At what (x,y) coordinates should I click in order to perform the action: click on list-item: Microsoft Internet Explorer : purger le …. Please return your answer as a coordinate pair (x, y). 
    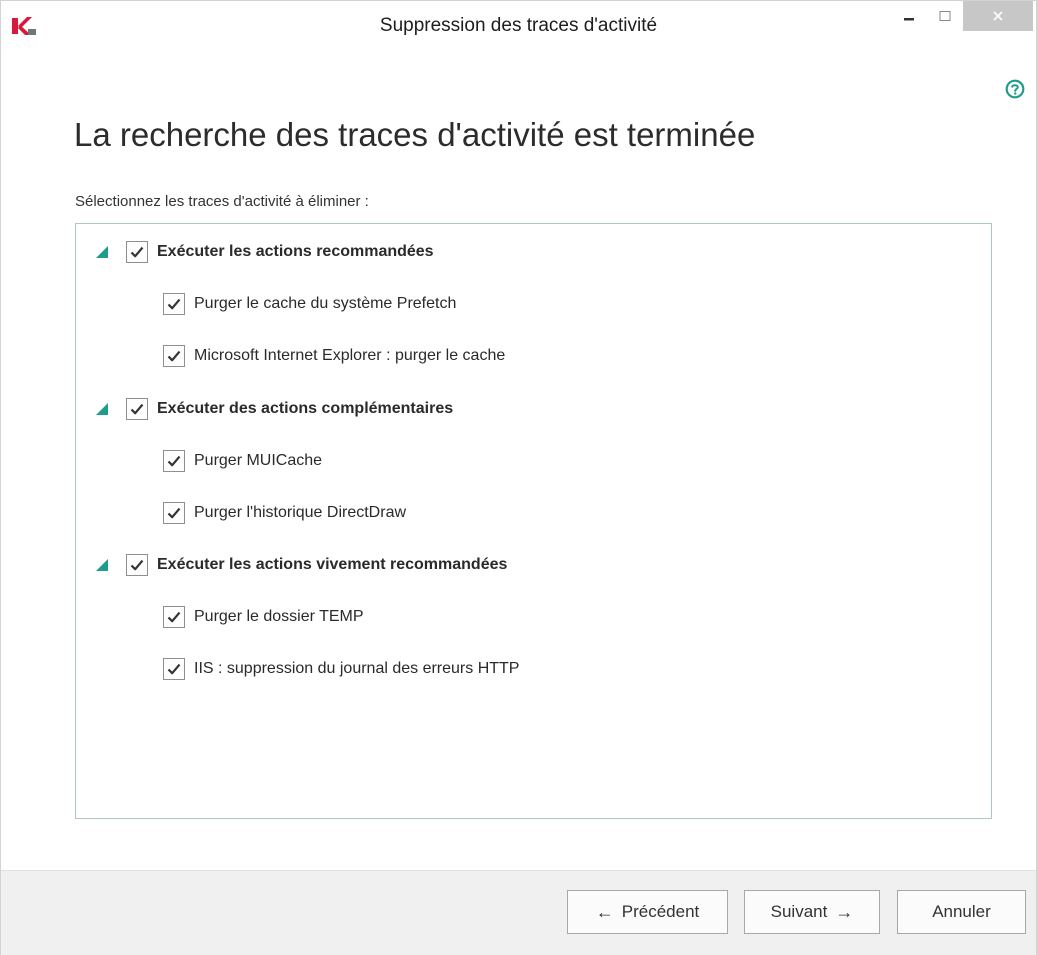
    Looking at the image, I should click on (334, 356).